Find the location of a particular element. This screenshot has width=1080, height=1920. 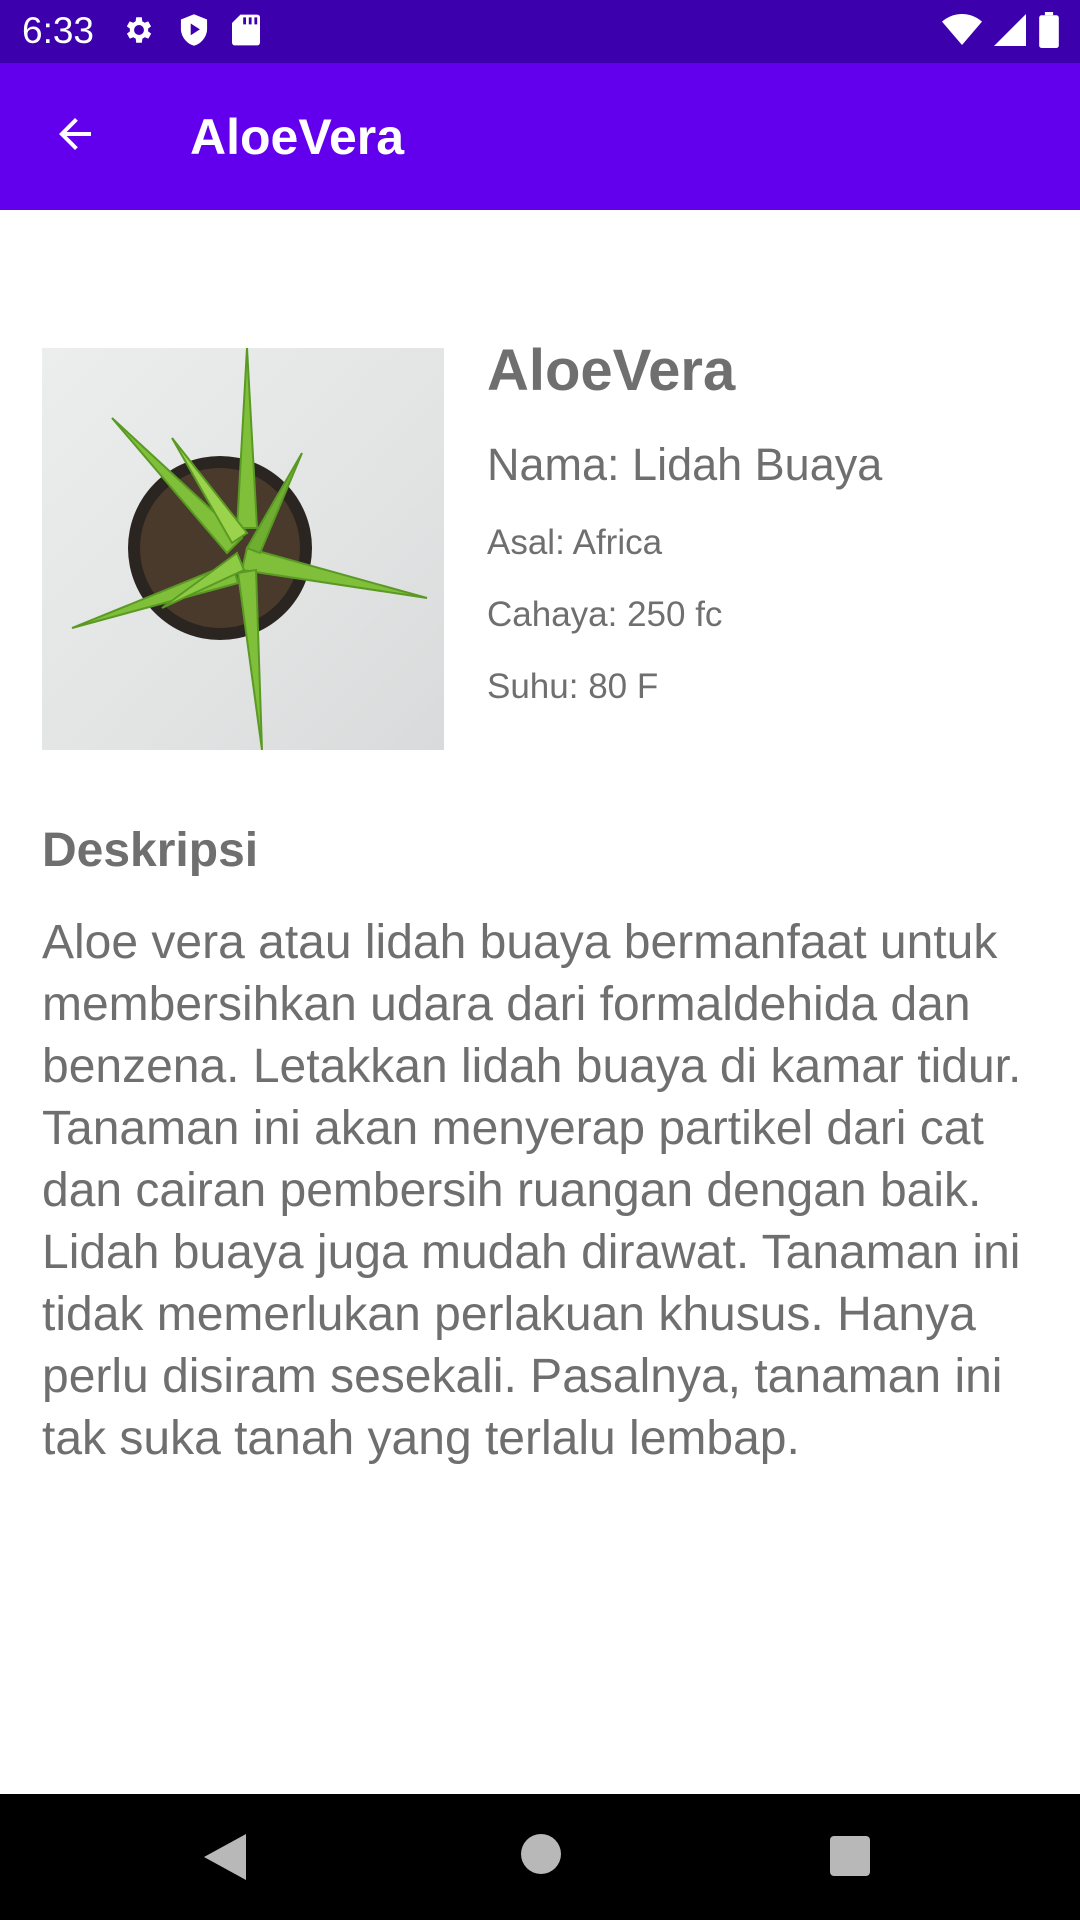

navigation-bar is located at coordinates (540, 1857).